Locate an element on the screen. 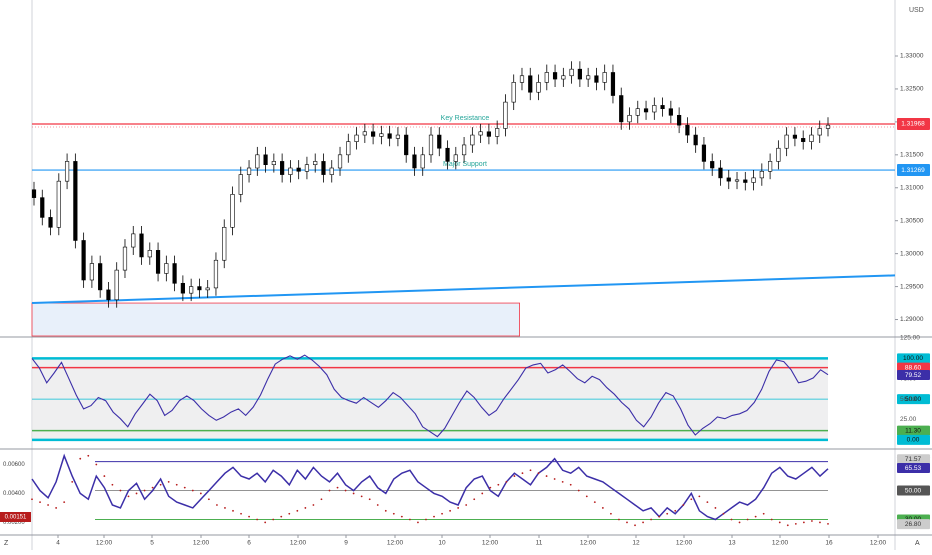  ascending-trendline is located at coordinates (463, 289).